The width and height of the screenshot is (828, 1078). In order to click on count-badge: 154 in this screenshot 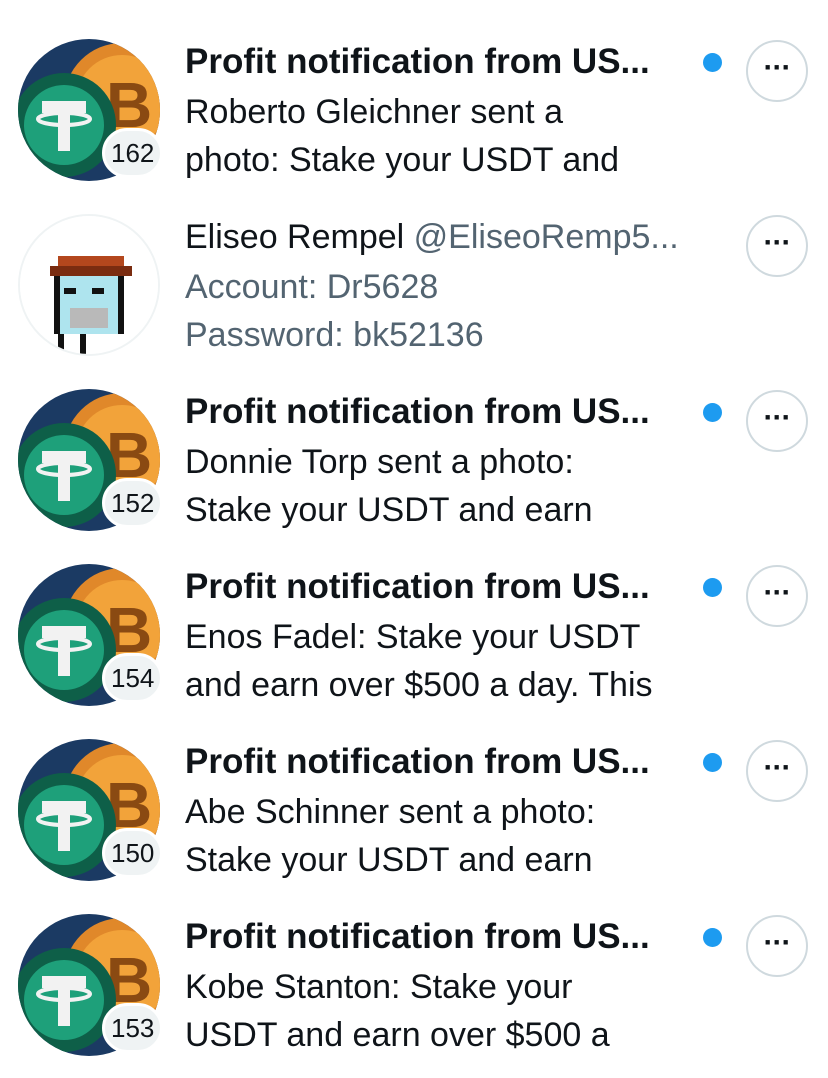, I will do `click(133, 678)`.